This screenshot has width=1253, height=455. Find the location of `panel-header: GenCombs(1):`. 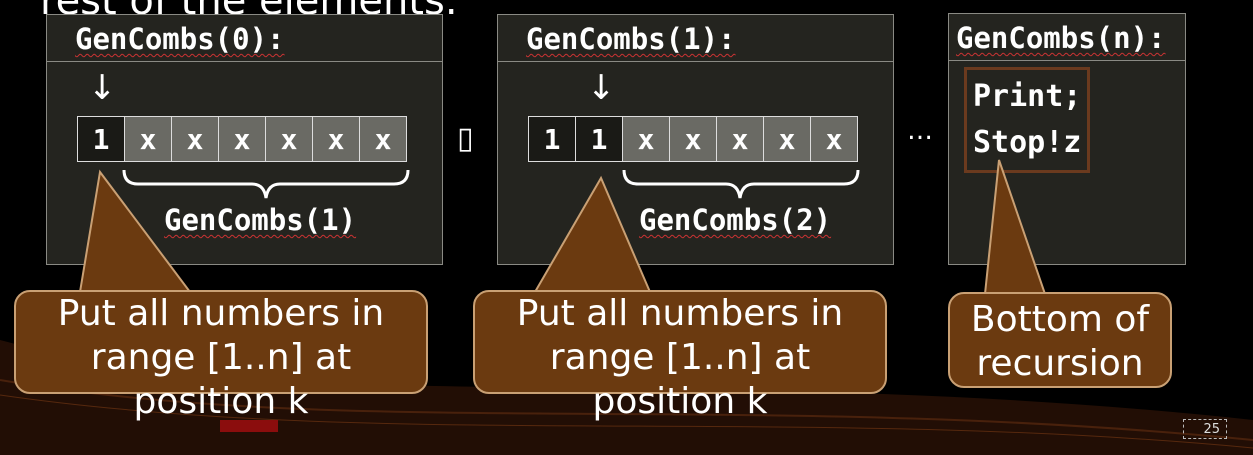

panel-header: GenCombs(1): is located at coordinates (695, 38).